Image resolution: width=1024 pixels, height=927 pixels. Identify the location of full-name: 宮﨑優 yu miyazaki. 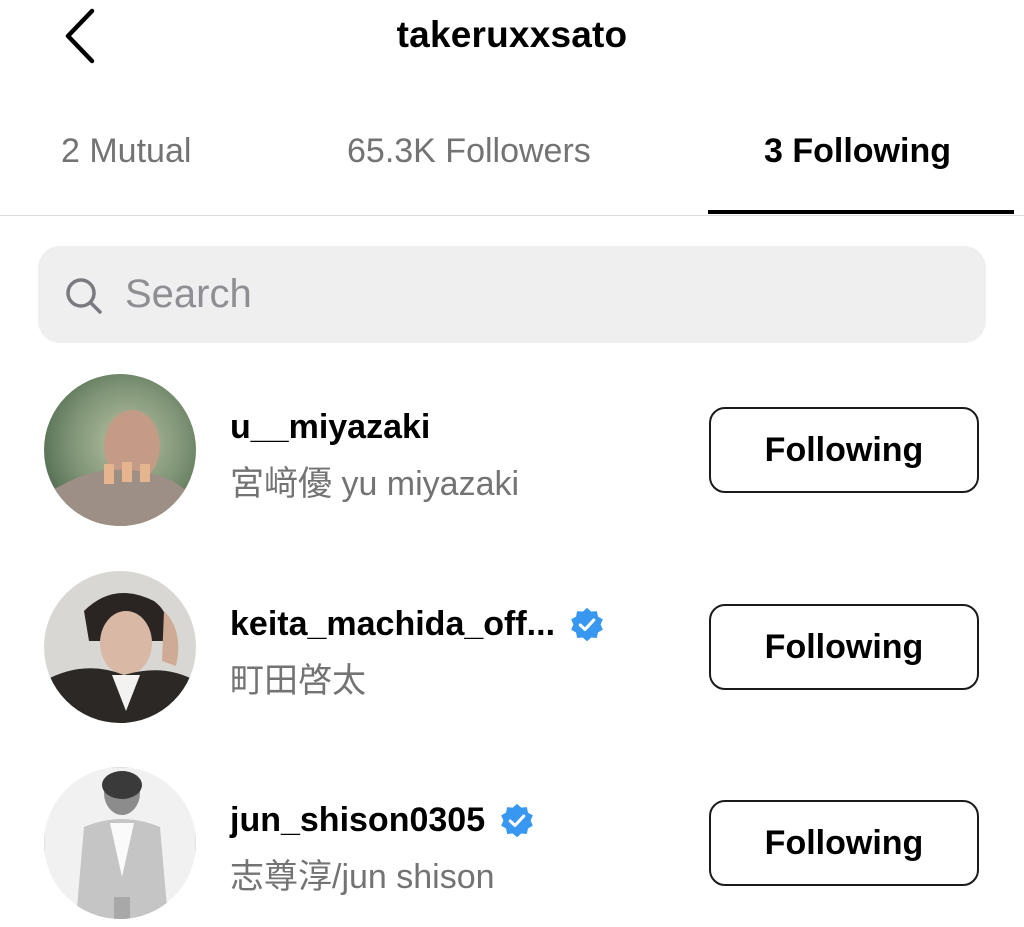
(375, 484).